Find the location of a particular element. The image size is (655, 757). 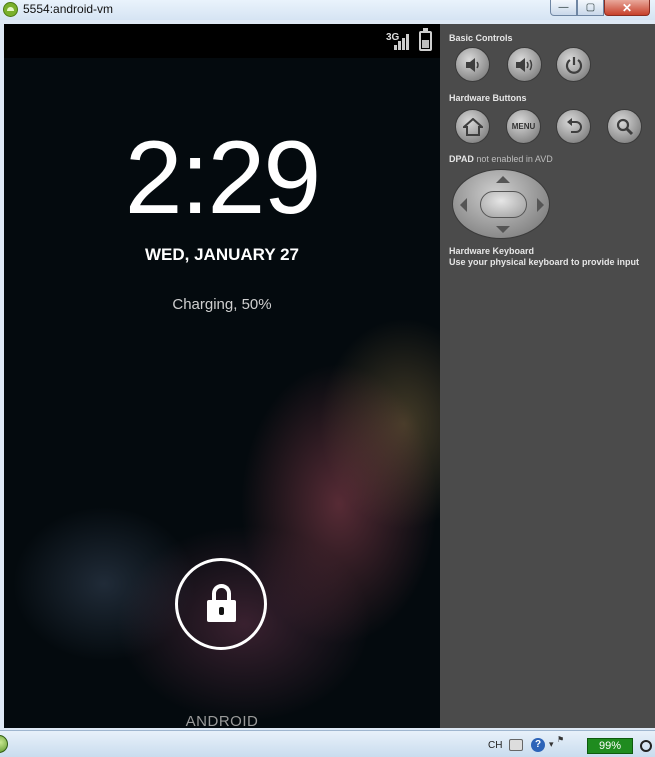

taskbar: CH ? ▾ ⚑ 99% is located at coordinates (327, 743).